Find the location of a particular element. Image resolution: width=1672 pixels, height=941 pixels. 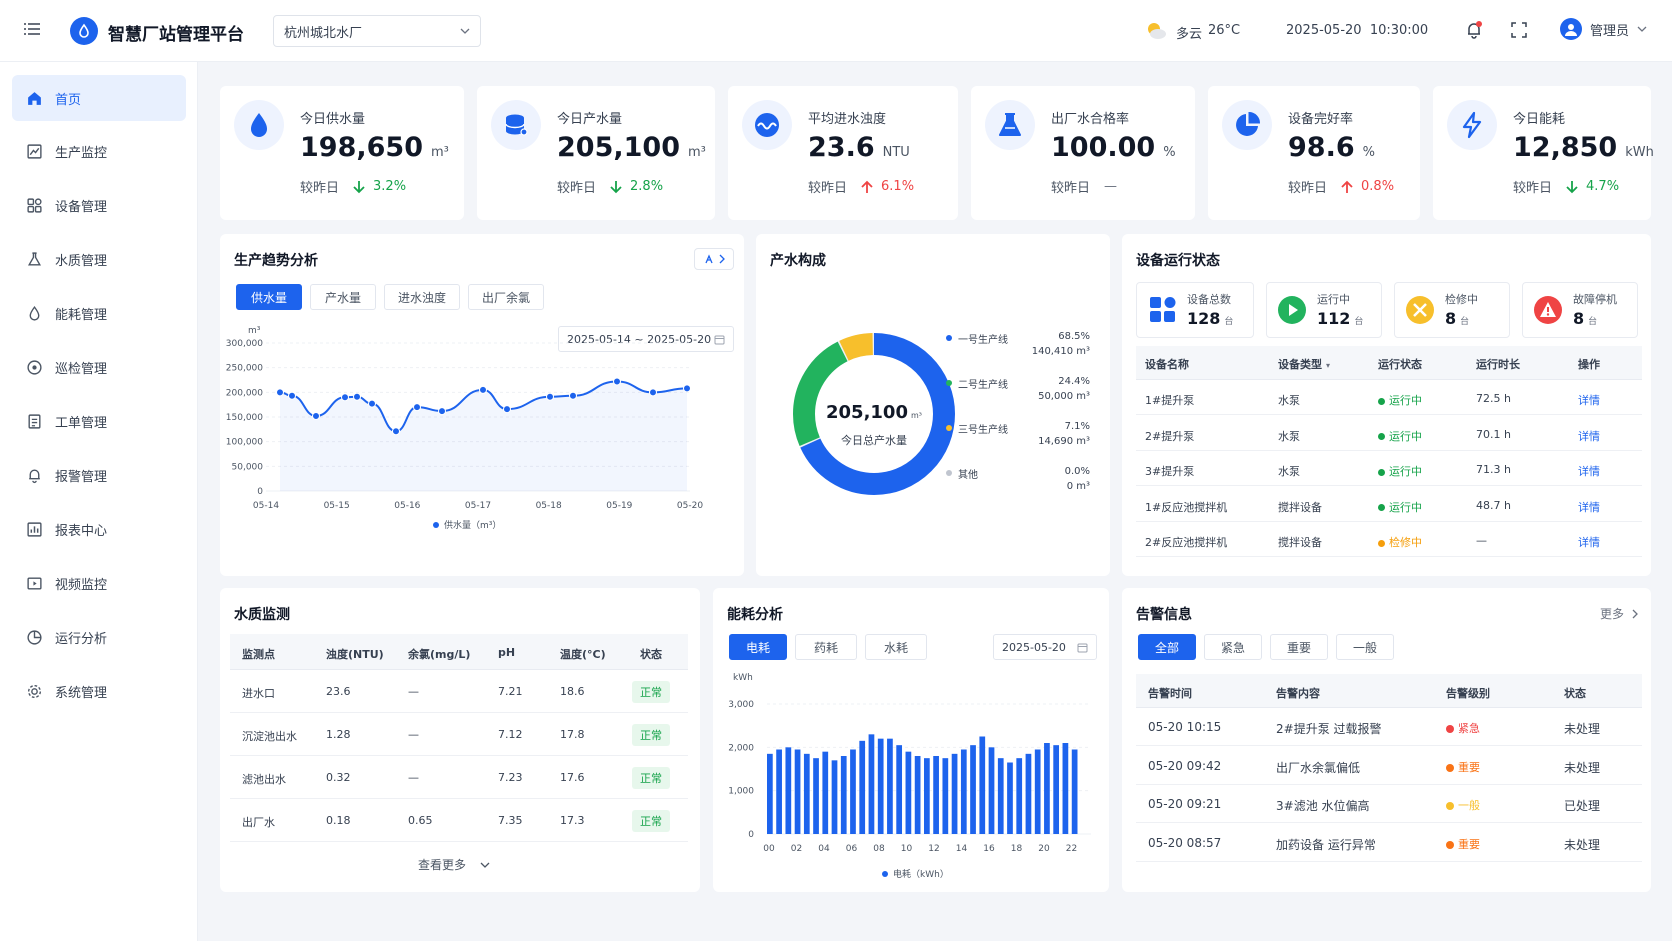

kpi-compare: 较昨日 2.8% is located at coordinates (610, 187).